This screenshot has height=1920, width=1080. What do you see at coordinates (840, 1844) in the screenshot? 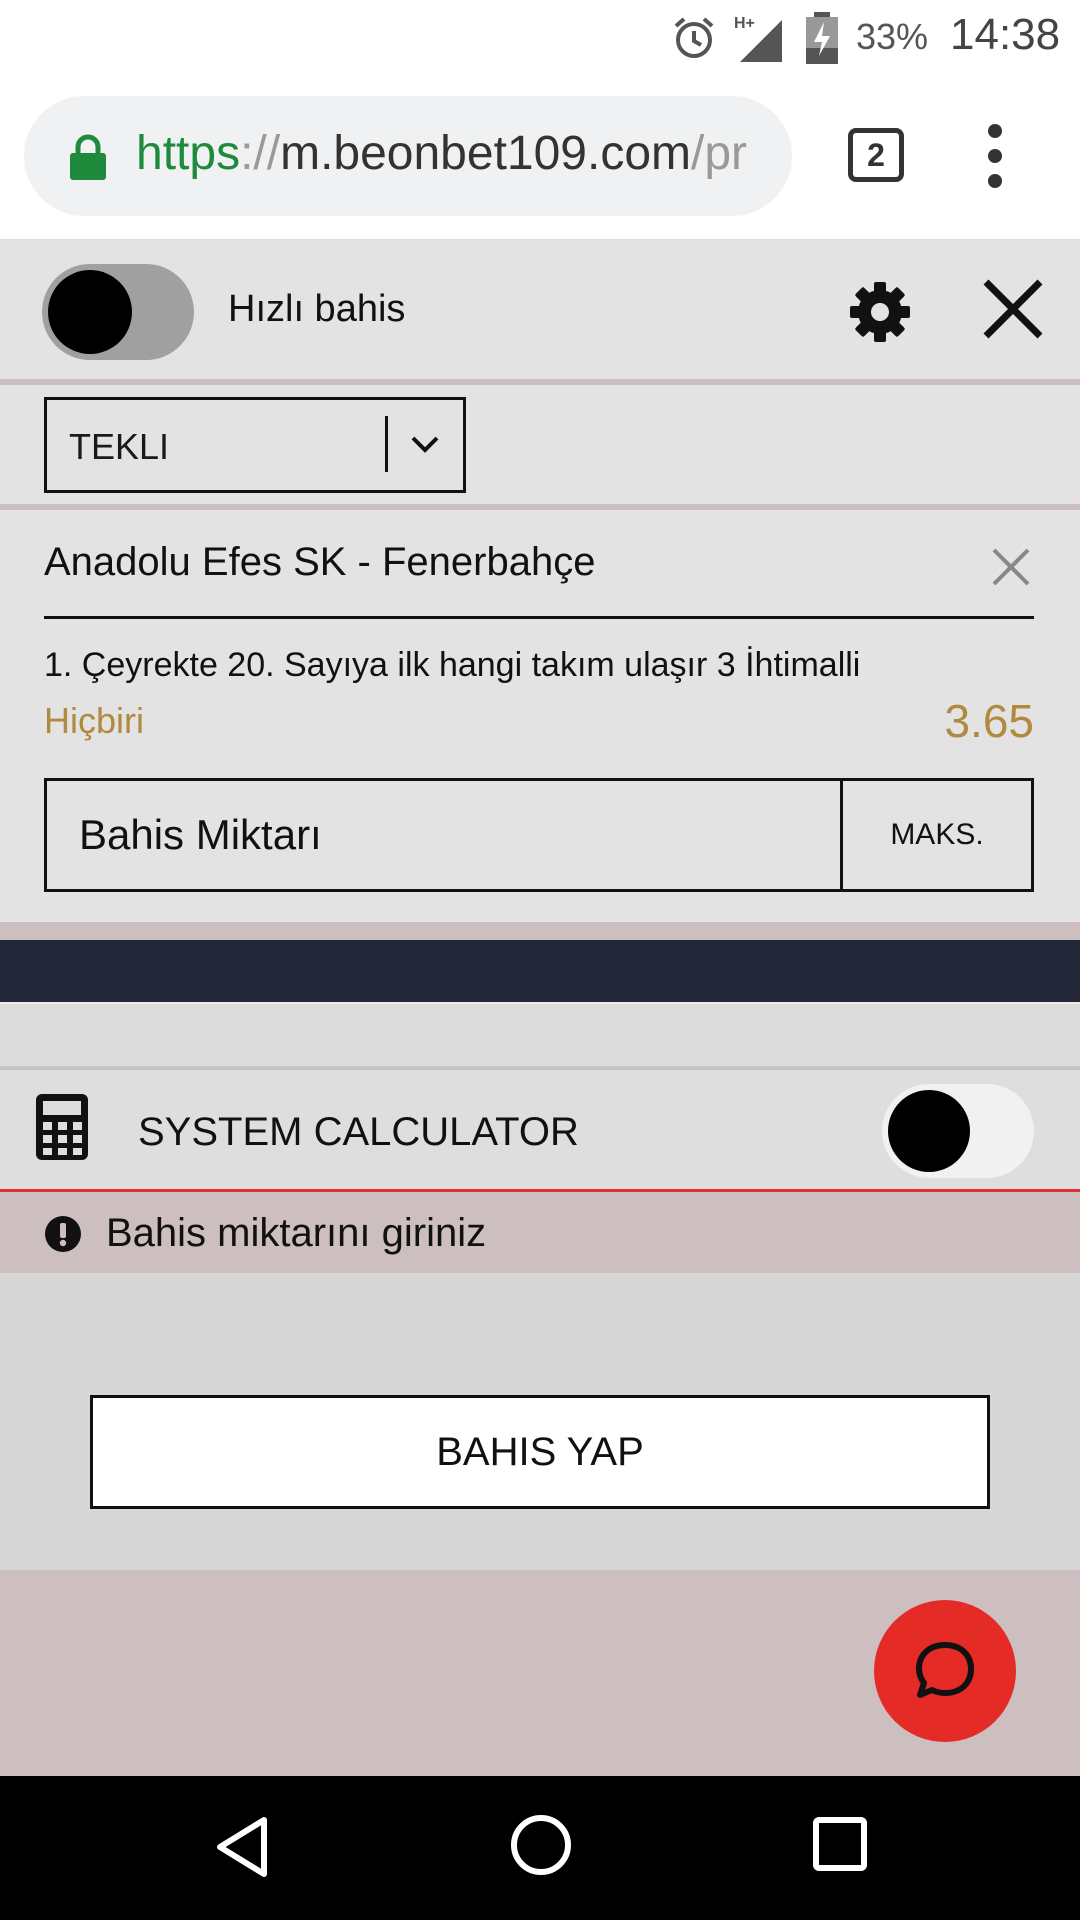
I see `recent-apps-icon` at bounding box center [840, 1844].